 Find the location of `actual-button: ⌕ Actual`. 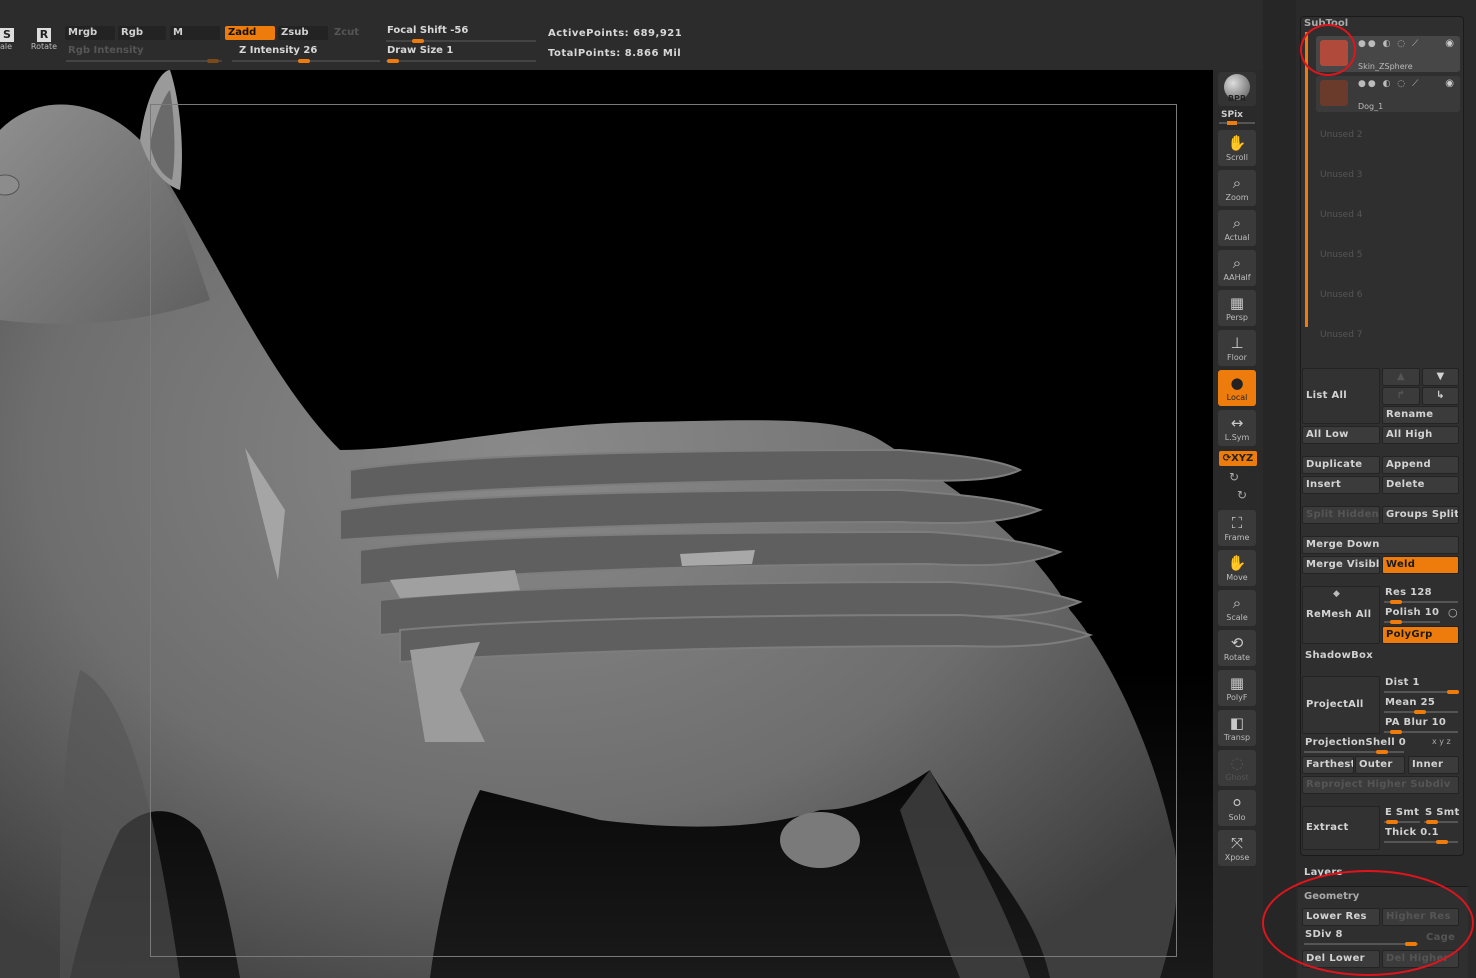

actual-button: ⌕ Actual is located at coordinates (1237, 228).